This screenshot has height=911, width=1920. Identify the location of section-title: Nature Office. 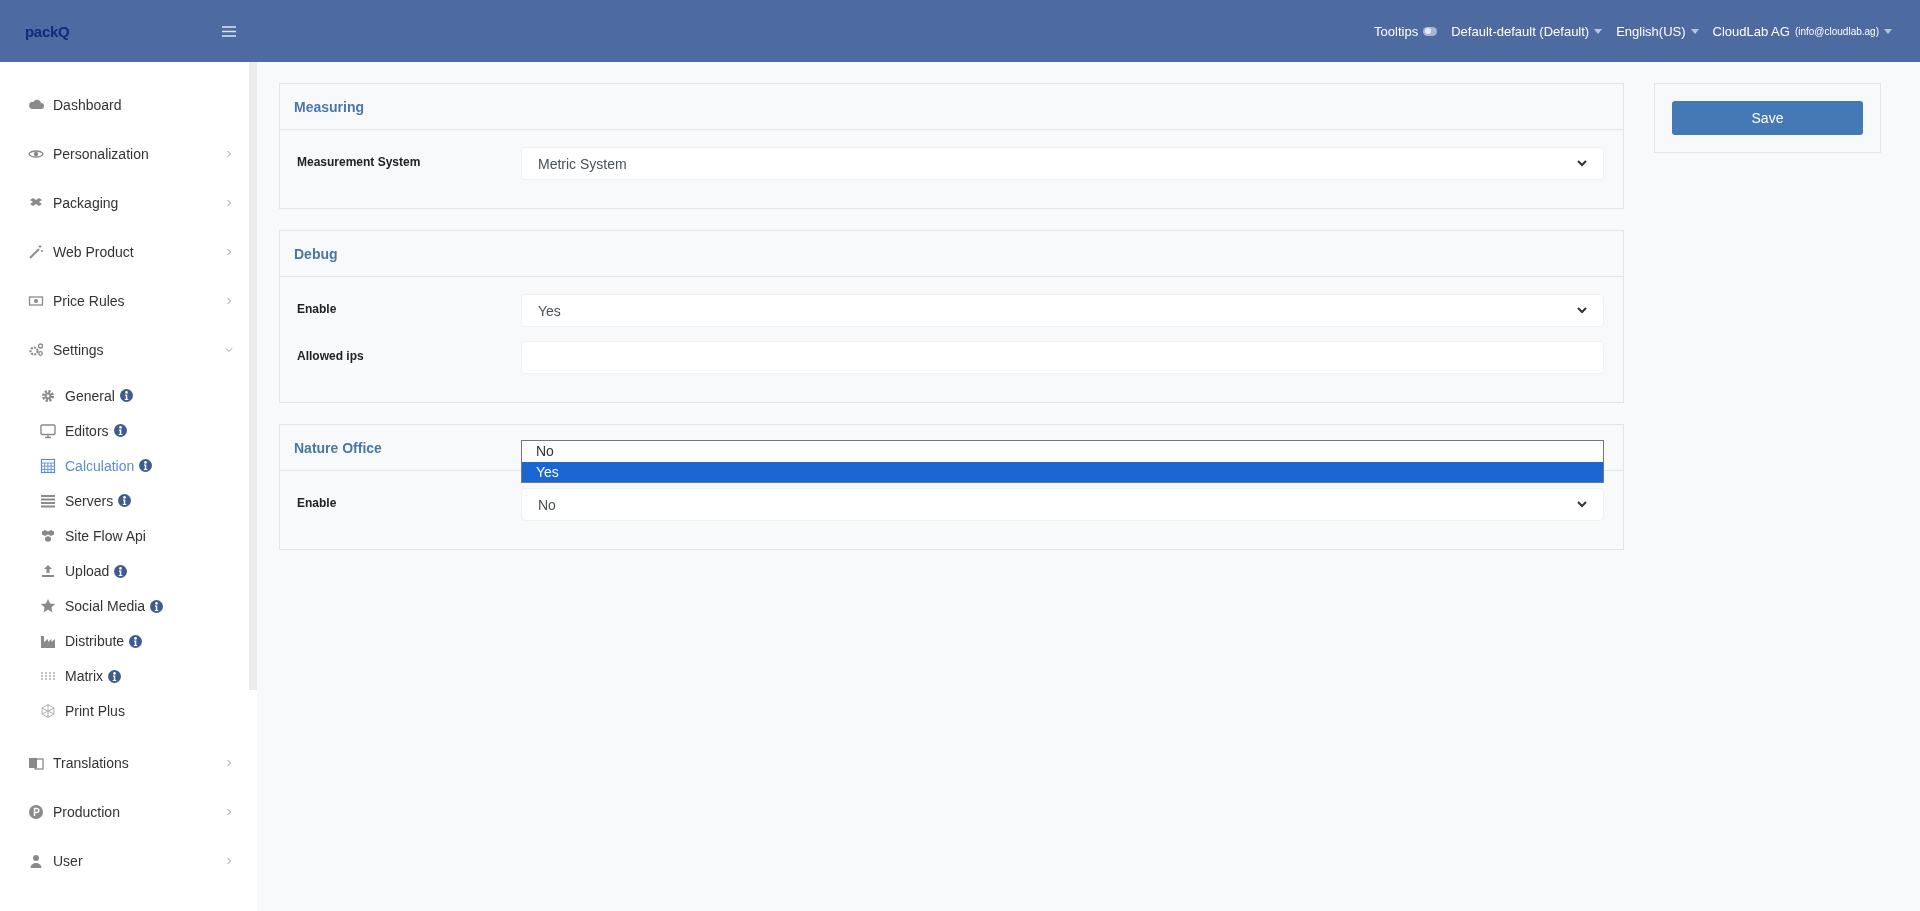
(338, 447).